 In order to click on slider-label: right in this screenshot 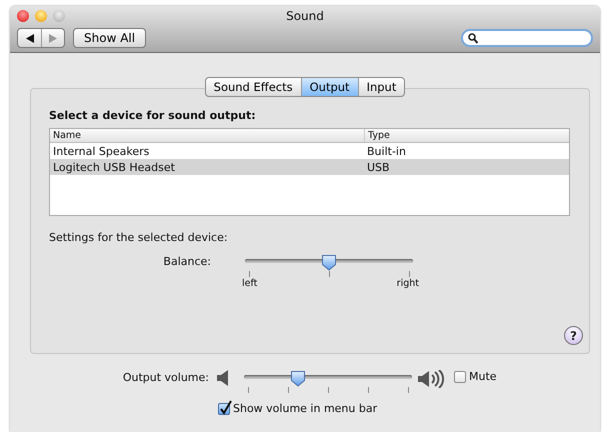, I will do `click(407, 283)`.